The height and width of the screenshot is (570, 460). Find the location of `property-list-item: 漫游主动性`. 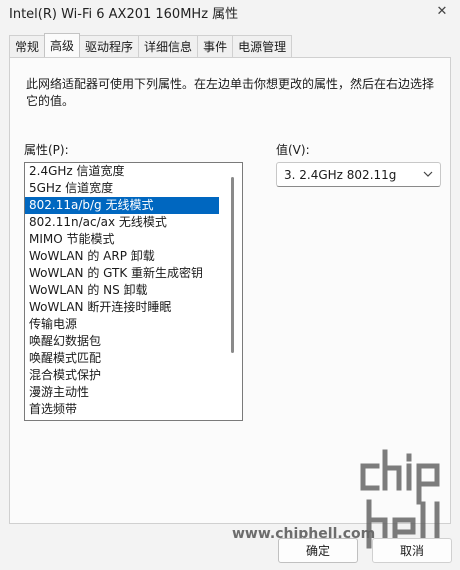

property-list-item: 漫游主动性 is located at coordinates (122, 392).